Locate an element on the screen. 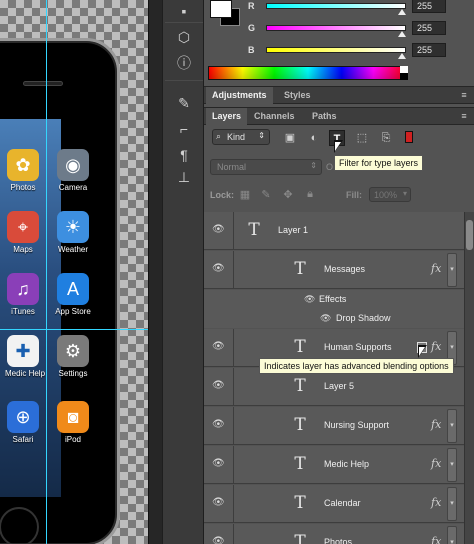  vertical-guide is located at coordinates (46, 272).